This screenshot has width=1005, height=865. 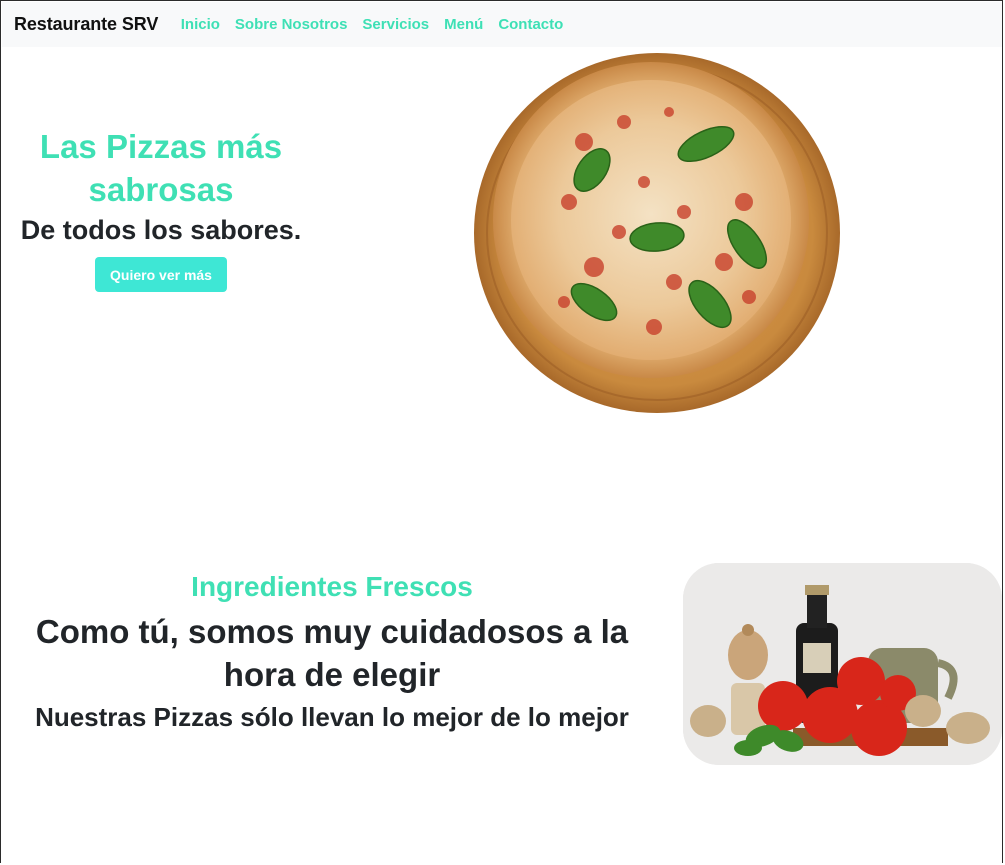 What do you see at coordinates (464, 24) in the screenshot?
I see `nav-link-menu: Menú` at bounding box center [464, 24].